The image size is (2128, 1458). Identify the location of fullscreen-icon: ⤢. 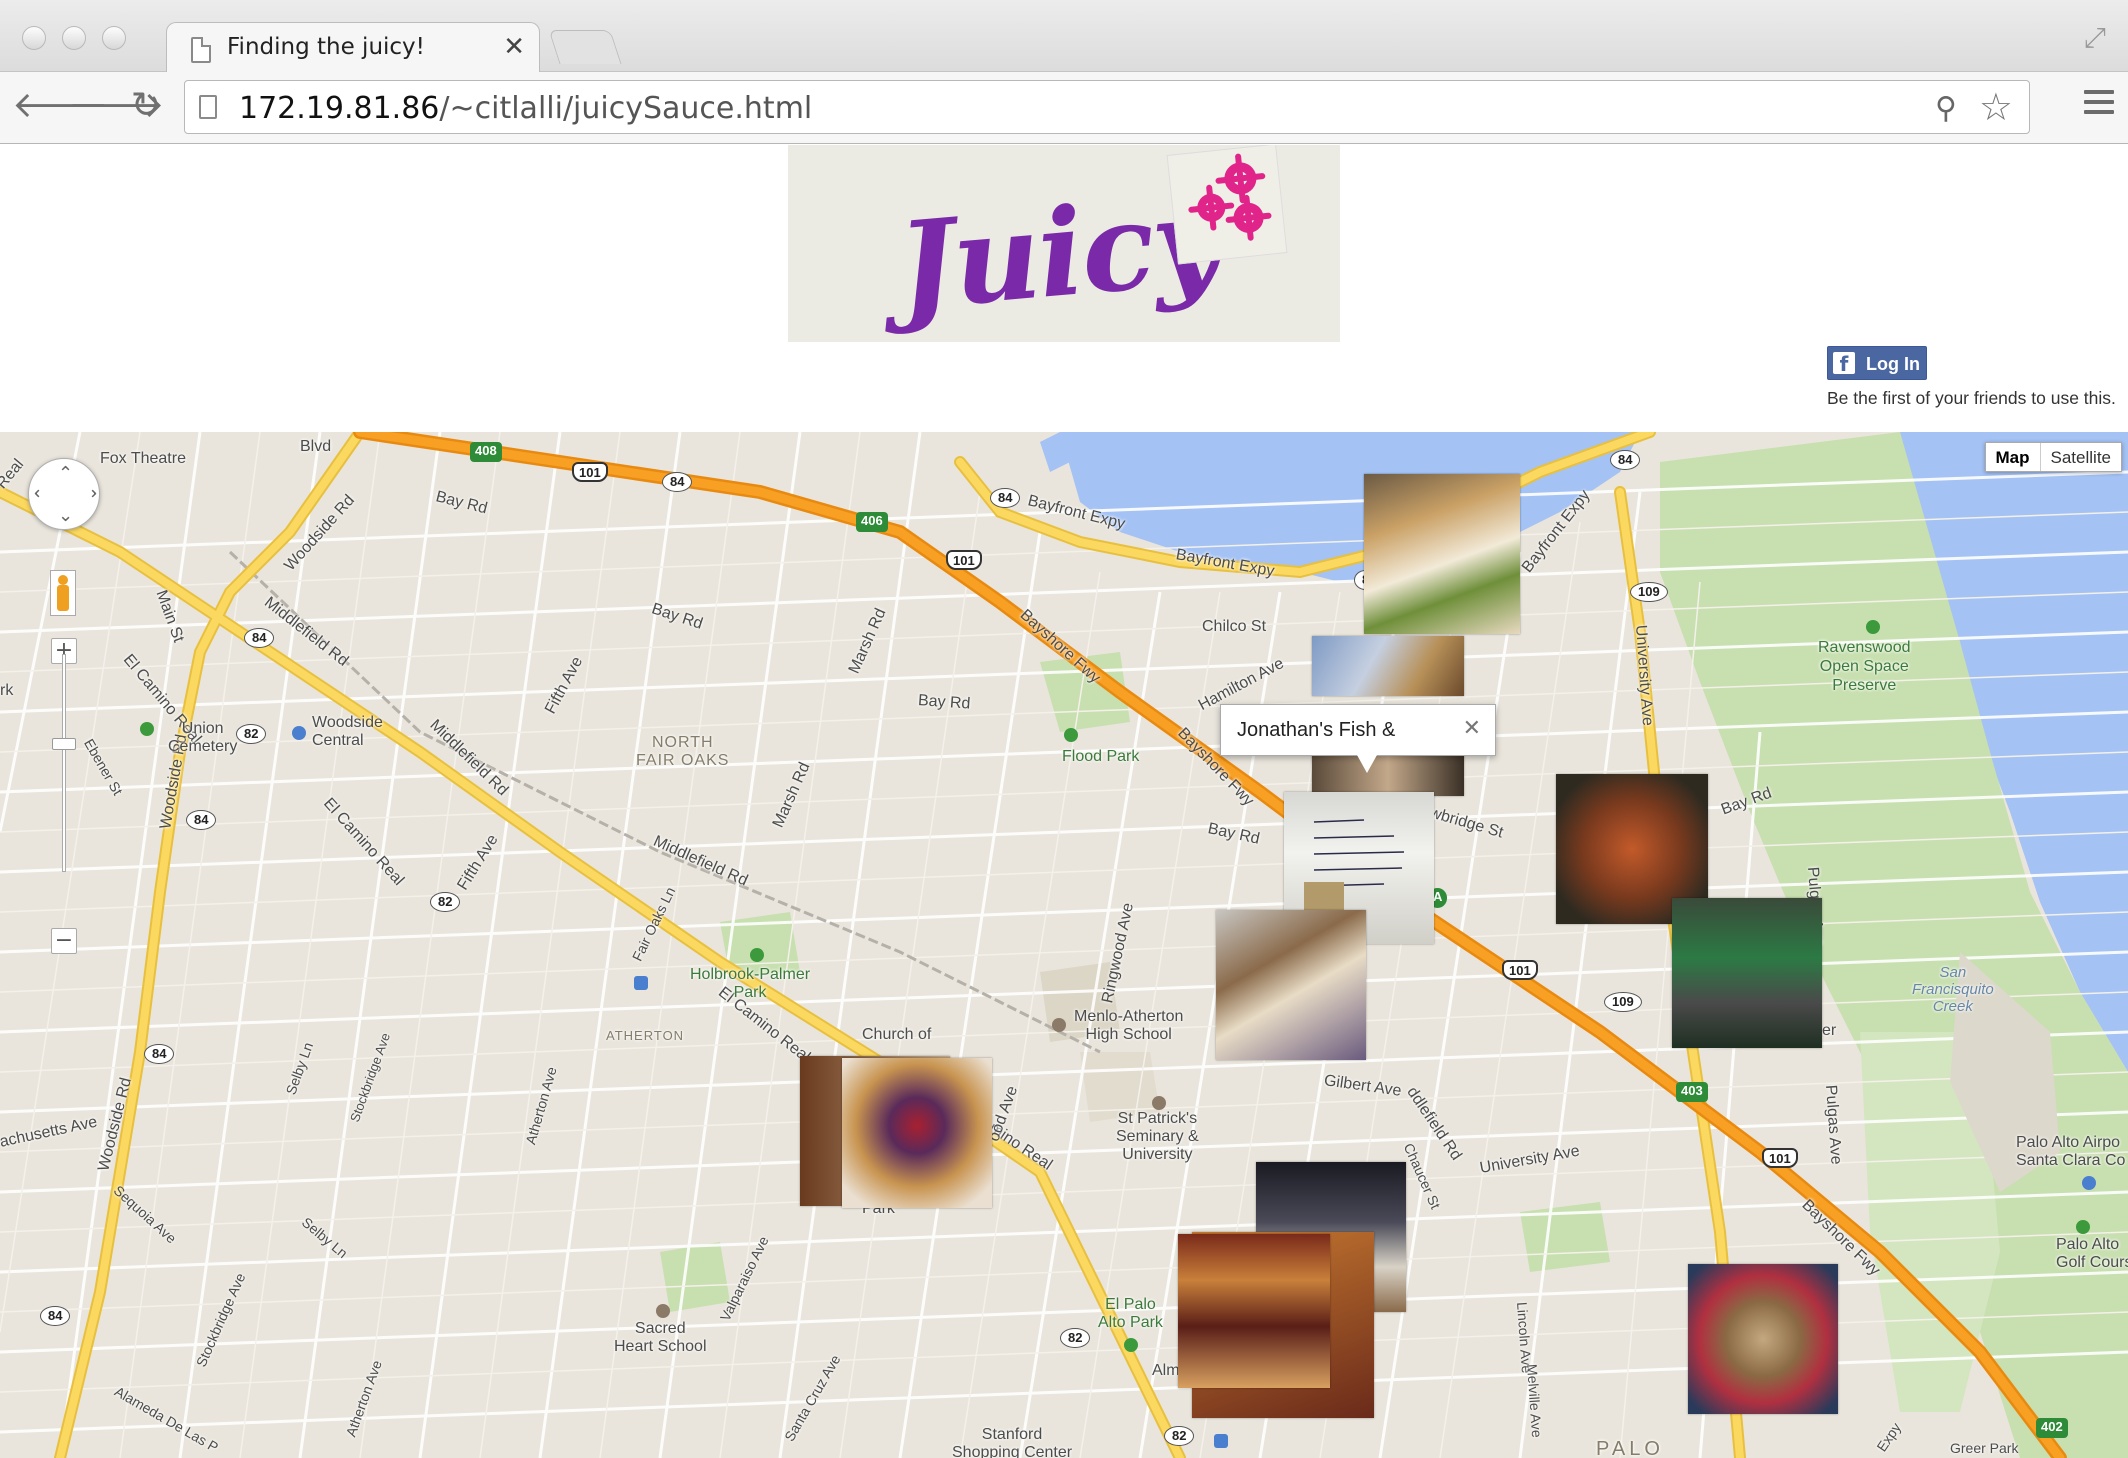
(2095, 38).